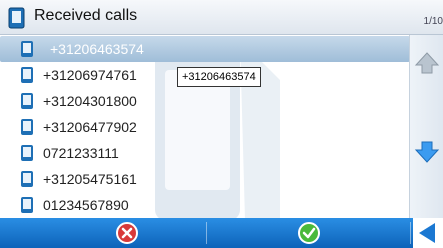 The height and width of the screenshot is (248, 443). Describe the element at coordinates (205, 205) in the screenshot. I see `list-item: 01234567890` at that location.